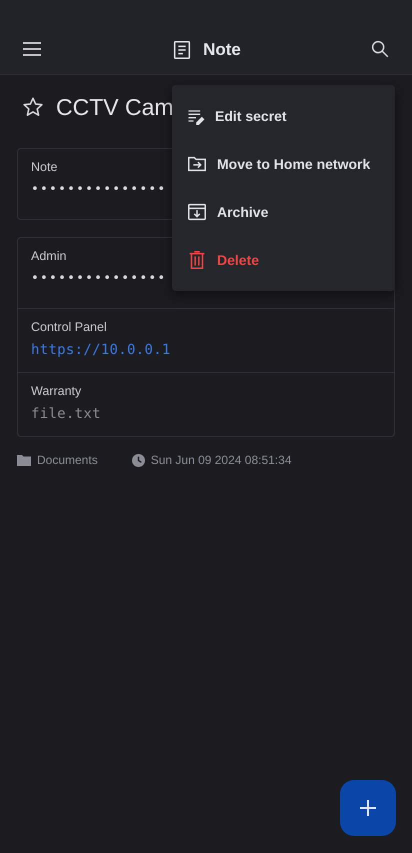  What do you see at coordinates (221, 460) in the screenshot?
I see `modified-date: Sun Jun 09 2024 08:51:34` at bounding box center [221, 460].